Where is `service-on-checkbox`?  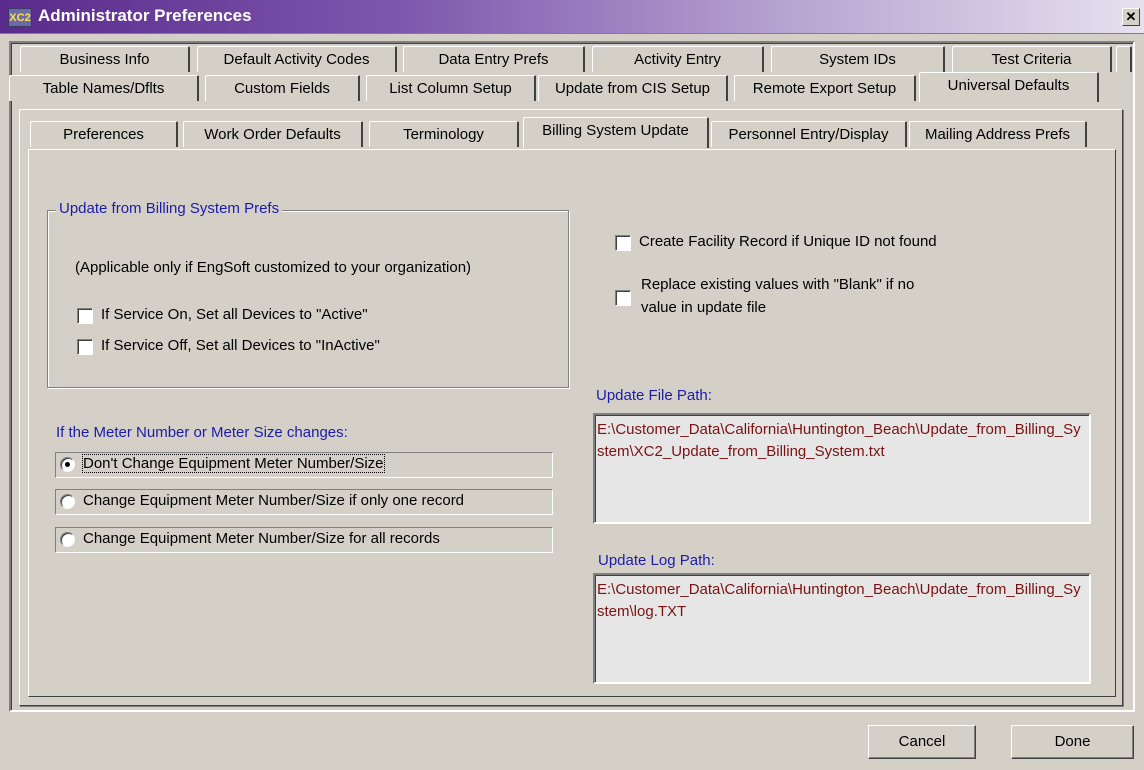 service-on-checkbox is located at coordinates (85, 316).